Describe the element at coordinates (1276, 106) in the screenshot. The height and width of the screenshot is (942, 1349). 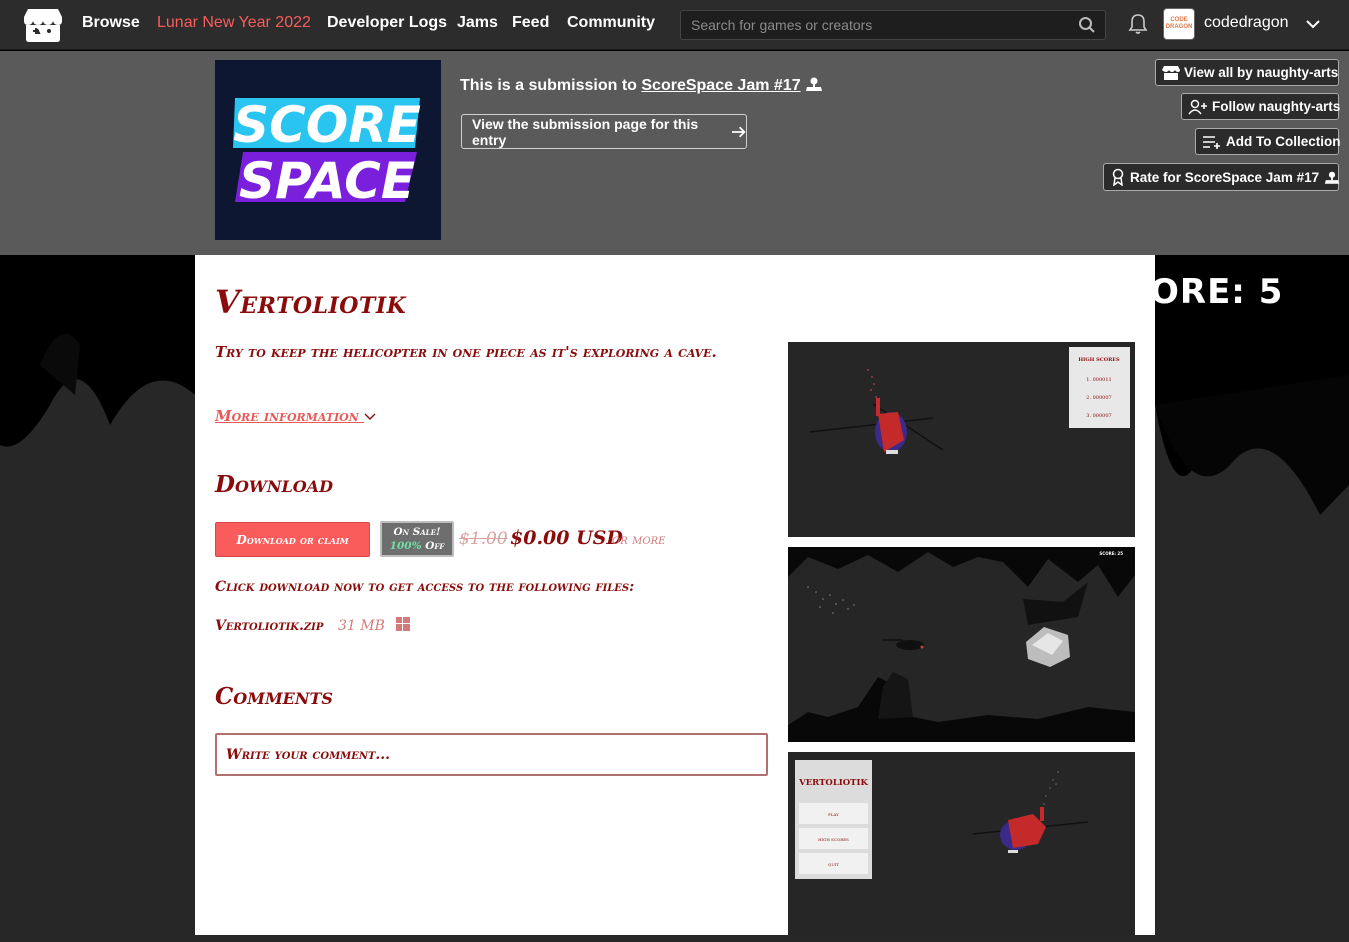
I see `follow-label: Follow naughty-arts` at that location.